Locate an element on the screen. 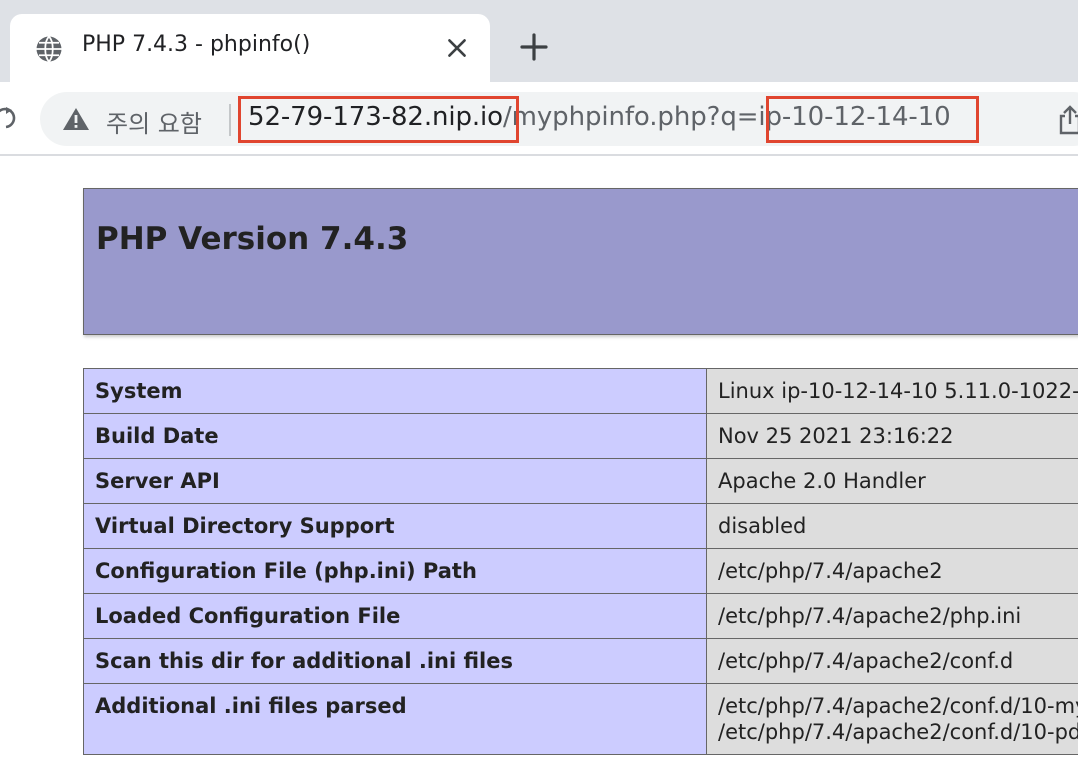 The width and height of the screenshot is (1078, 768). url-path: /myphpinfo.php?q=ip-10-12-14-10 is located at coordinates (727, 117).